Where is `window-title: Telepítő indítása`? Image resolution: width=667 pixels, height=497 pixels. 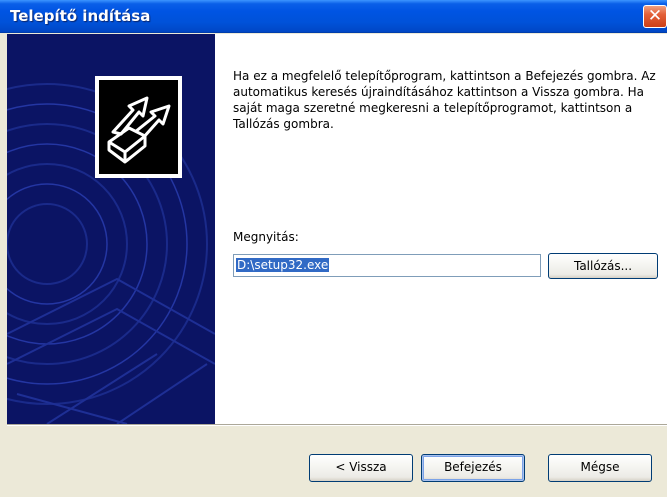 window-title: Telepítő indítása is located at coordinates (80, 16).